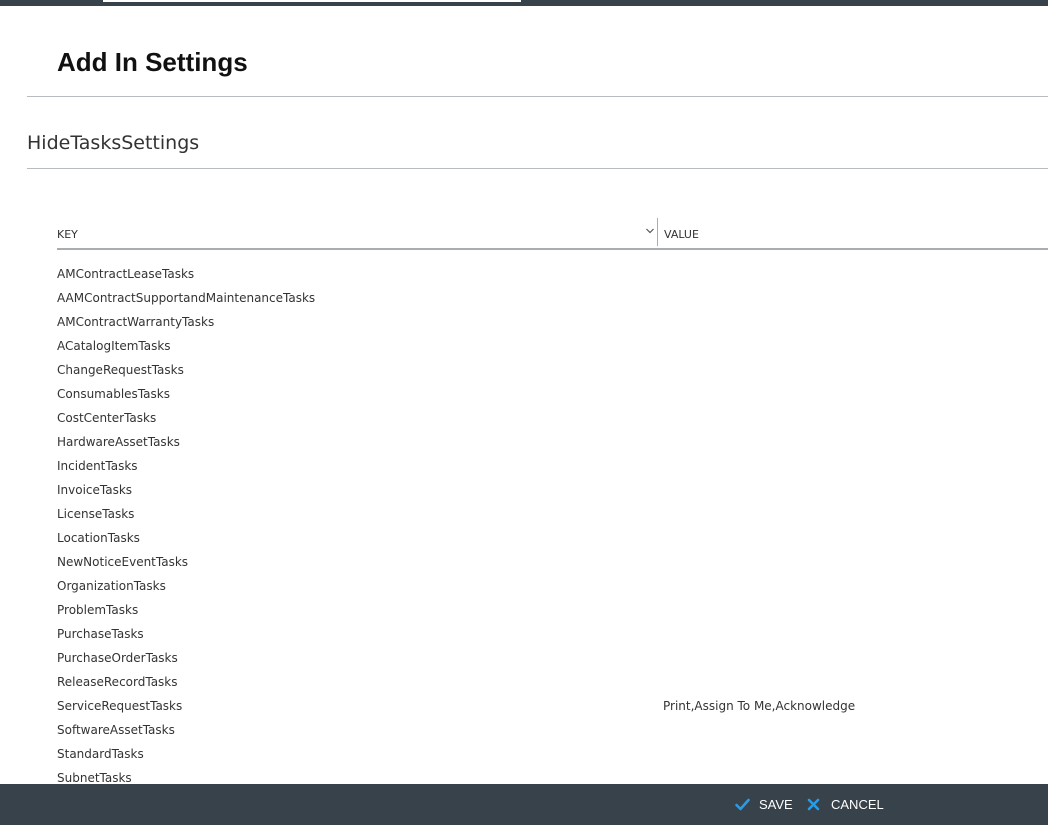  Describe the element at coordinates (100, 634) in the screenshot. I see `row-key: PurchaseTasks` at that location.